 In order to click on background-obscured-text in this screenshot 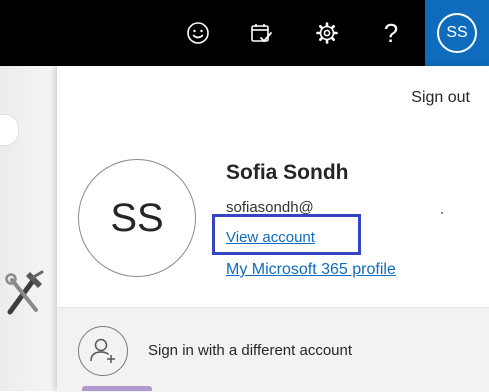, I will do `click(202, 387)`.